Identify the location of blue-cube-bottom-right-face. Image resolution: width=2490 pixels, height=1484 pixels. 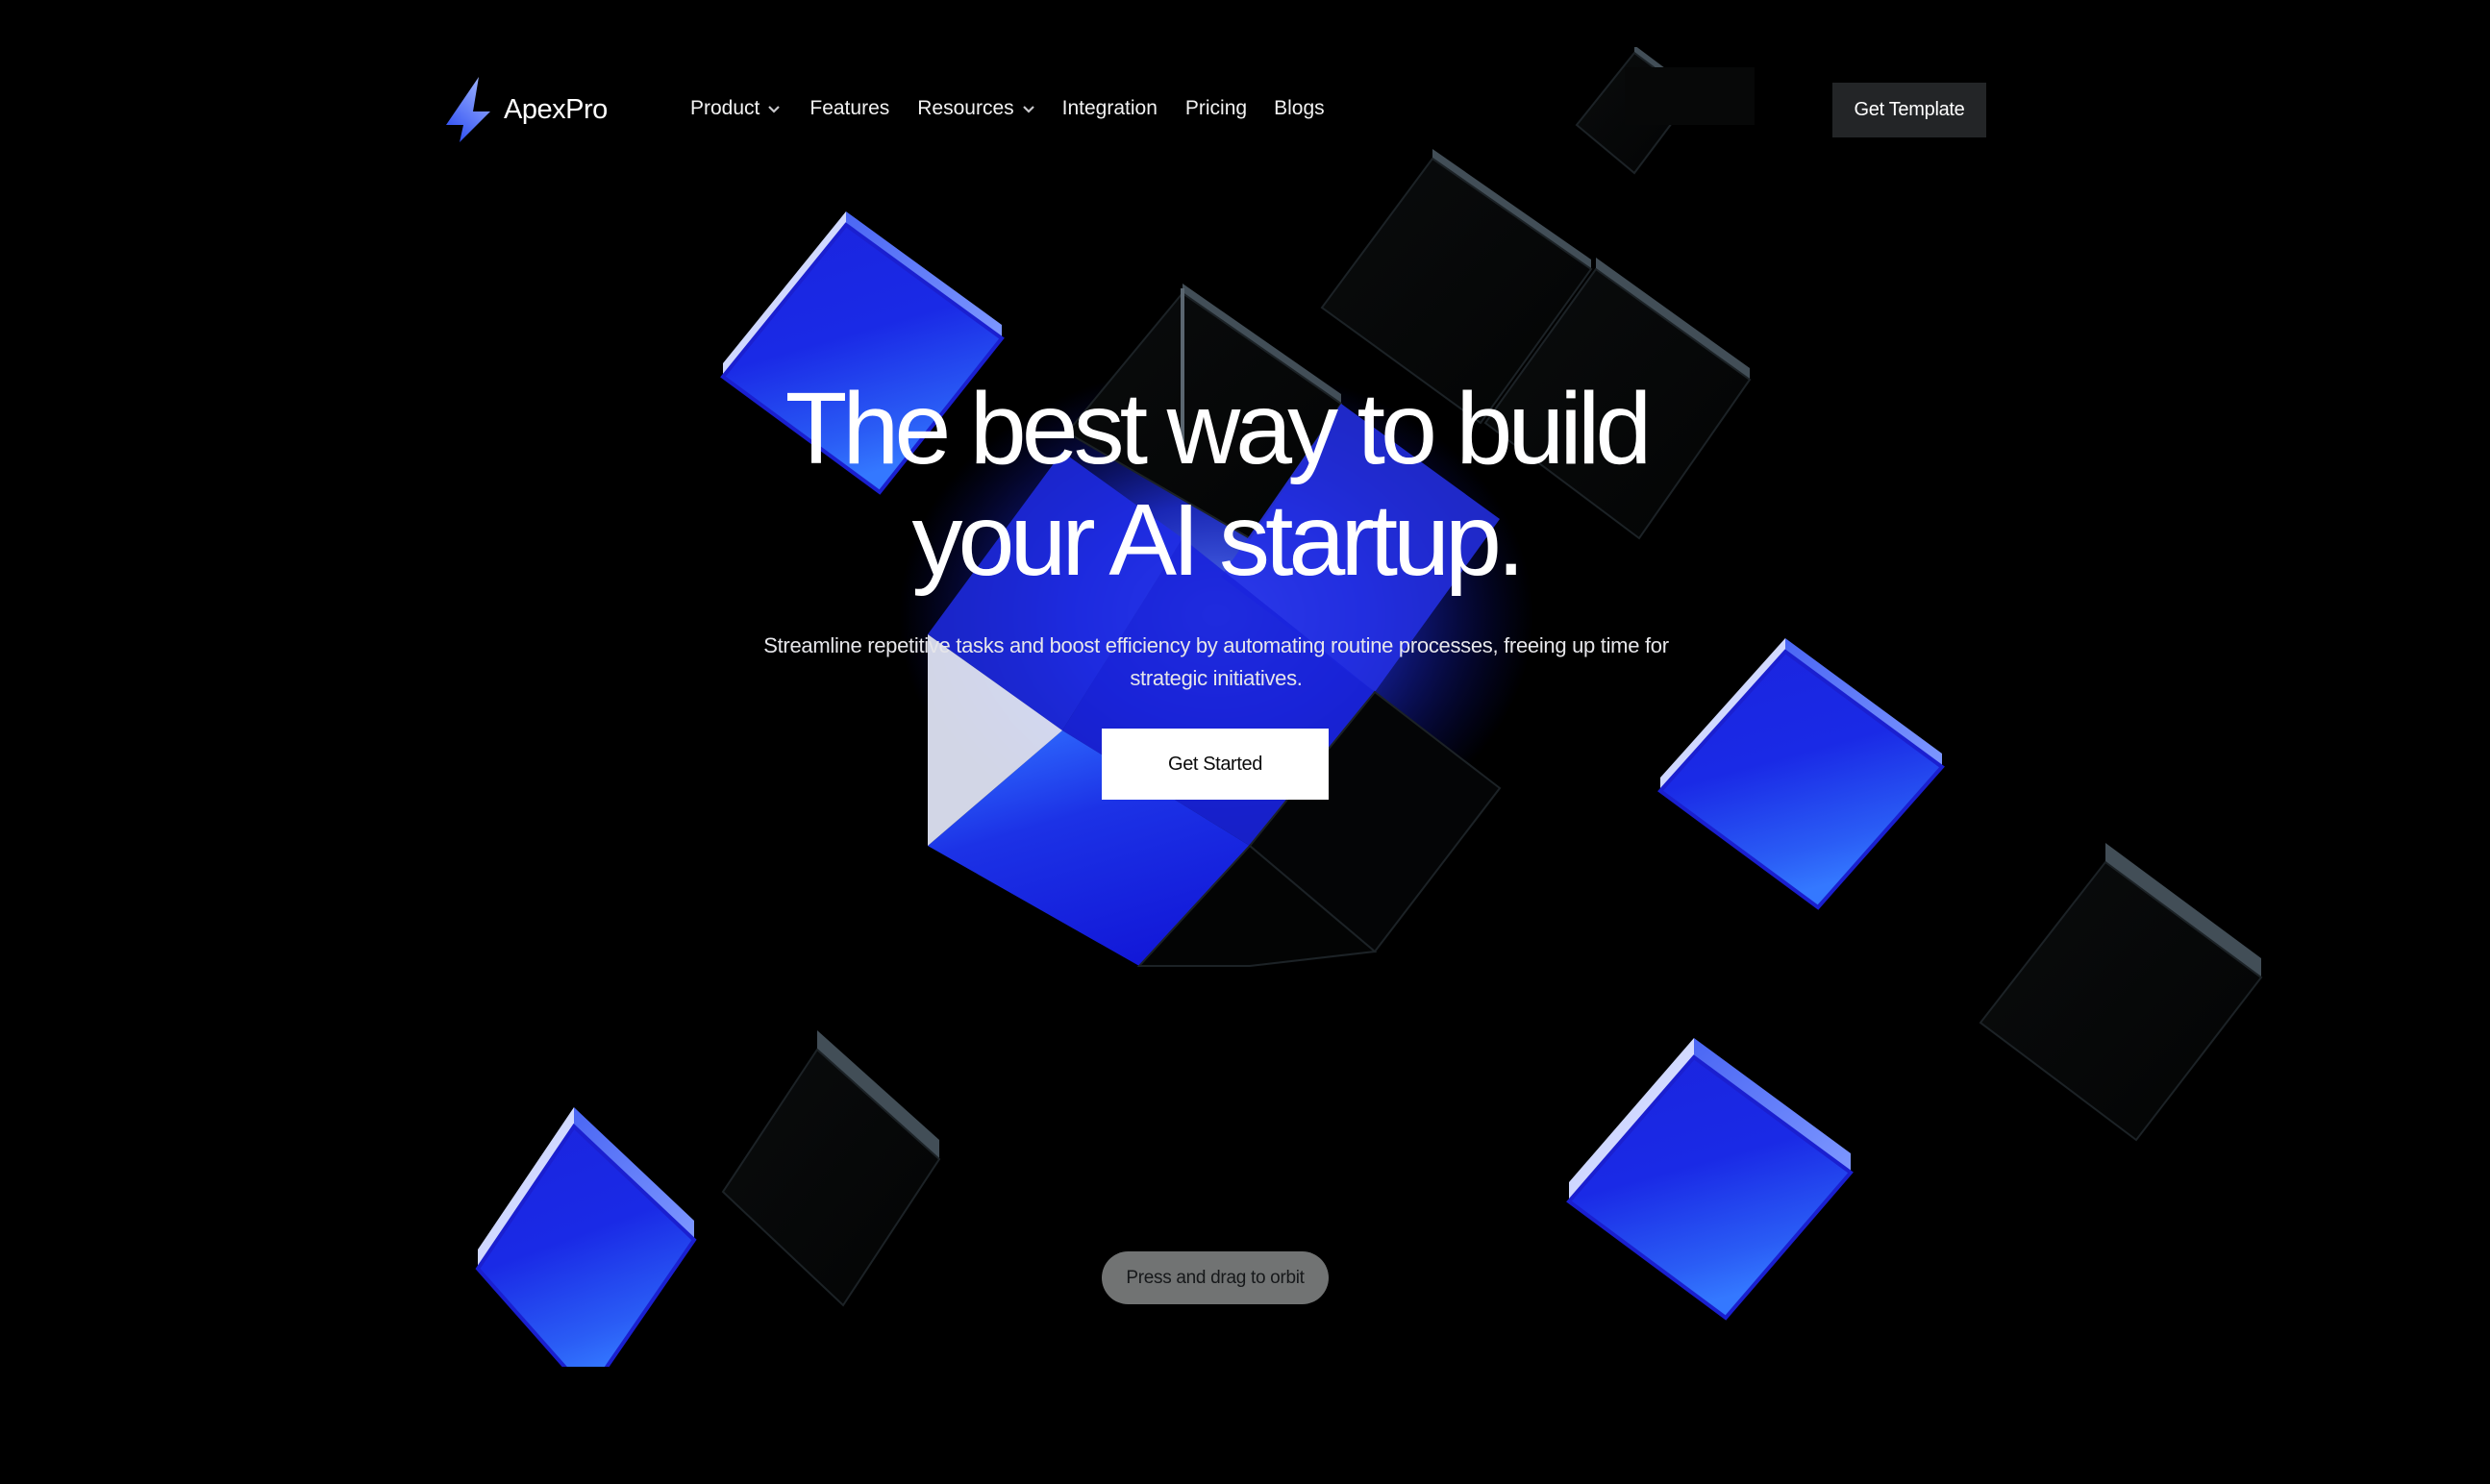
(1710, 1187).